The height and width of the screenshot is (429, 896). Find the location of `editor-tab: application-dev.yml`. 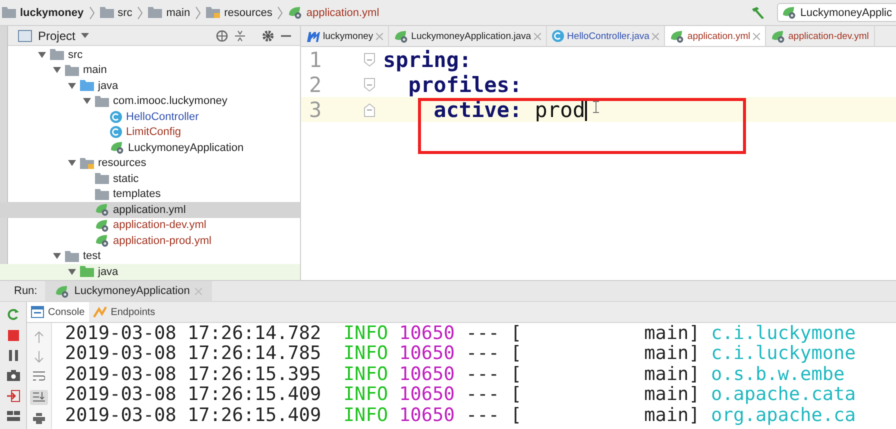

editor-tab: application-dev.yml is located at coordinates (820, 36).